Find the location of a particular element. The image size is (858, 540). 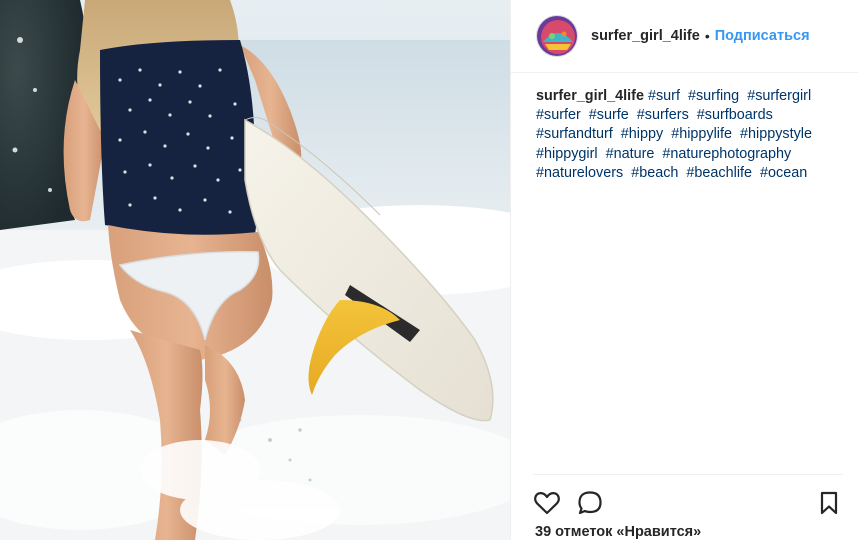

follow-button: Подписаться is located at coordinates (762, 36).